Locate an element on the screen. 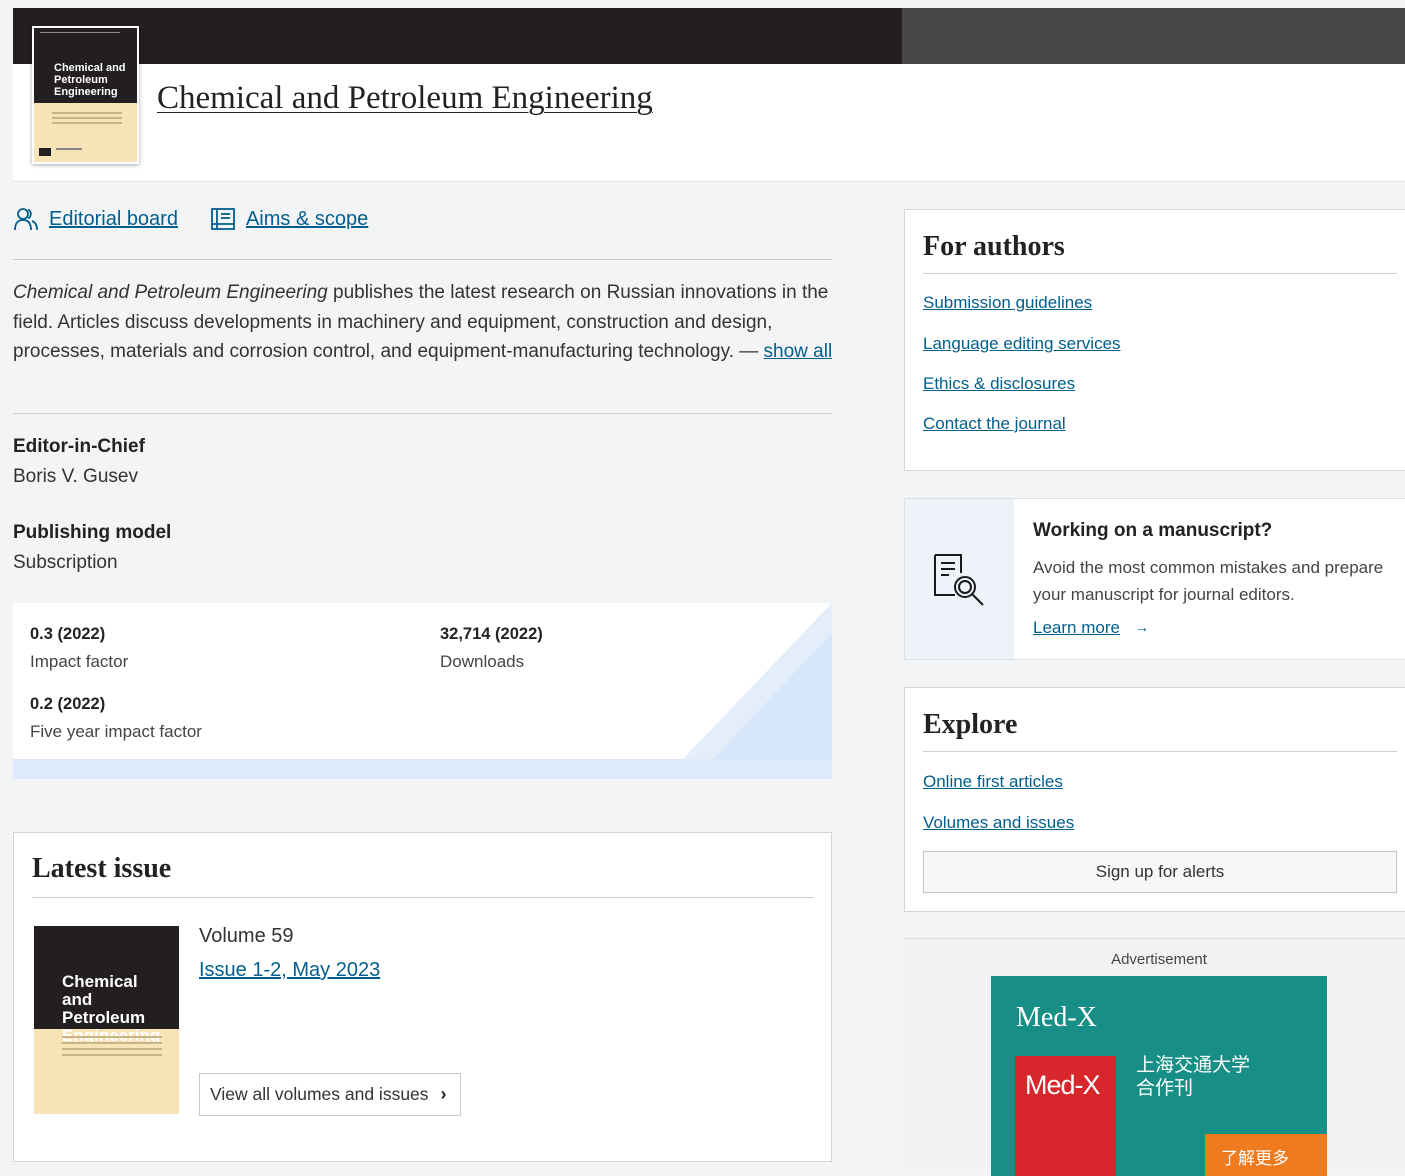 The height and width of the screenshot is (1176, 1405). five-year-impact-label: Five year impact factor is located at coordinates (116, 731).